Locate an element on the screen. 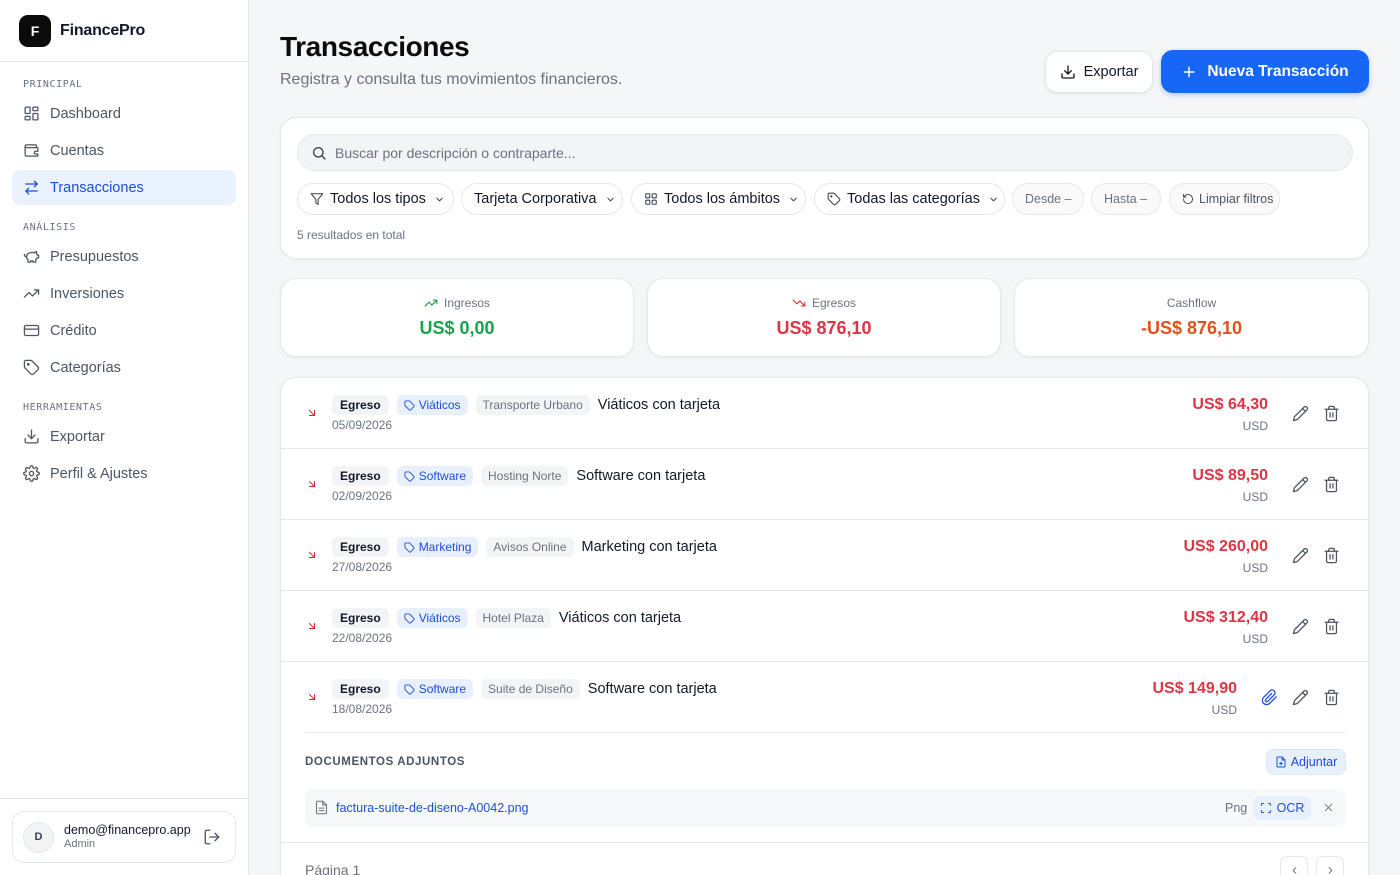 Image resolution: width=1400 pixels, height=875 pixels. close-icon is located at coordinates (1328, 807).